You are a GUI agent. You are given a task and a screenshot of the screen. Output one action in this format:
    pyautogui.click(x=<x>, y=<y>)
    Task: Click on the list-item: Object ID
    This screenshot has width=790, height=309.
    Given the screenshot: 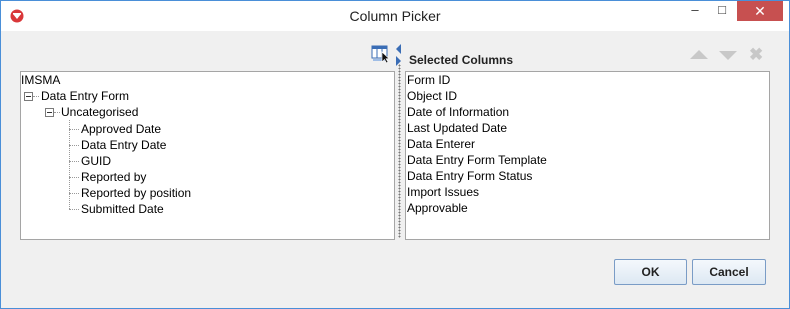 What is the action you would take?
    pyautogui.click(x=432, y=96)
    